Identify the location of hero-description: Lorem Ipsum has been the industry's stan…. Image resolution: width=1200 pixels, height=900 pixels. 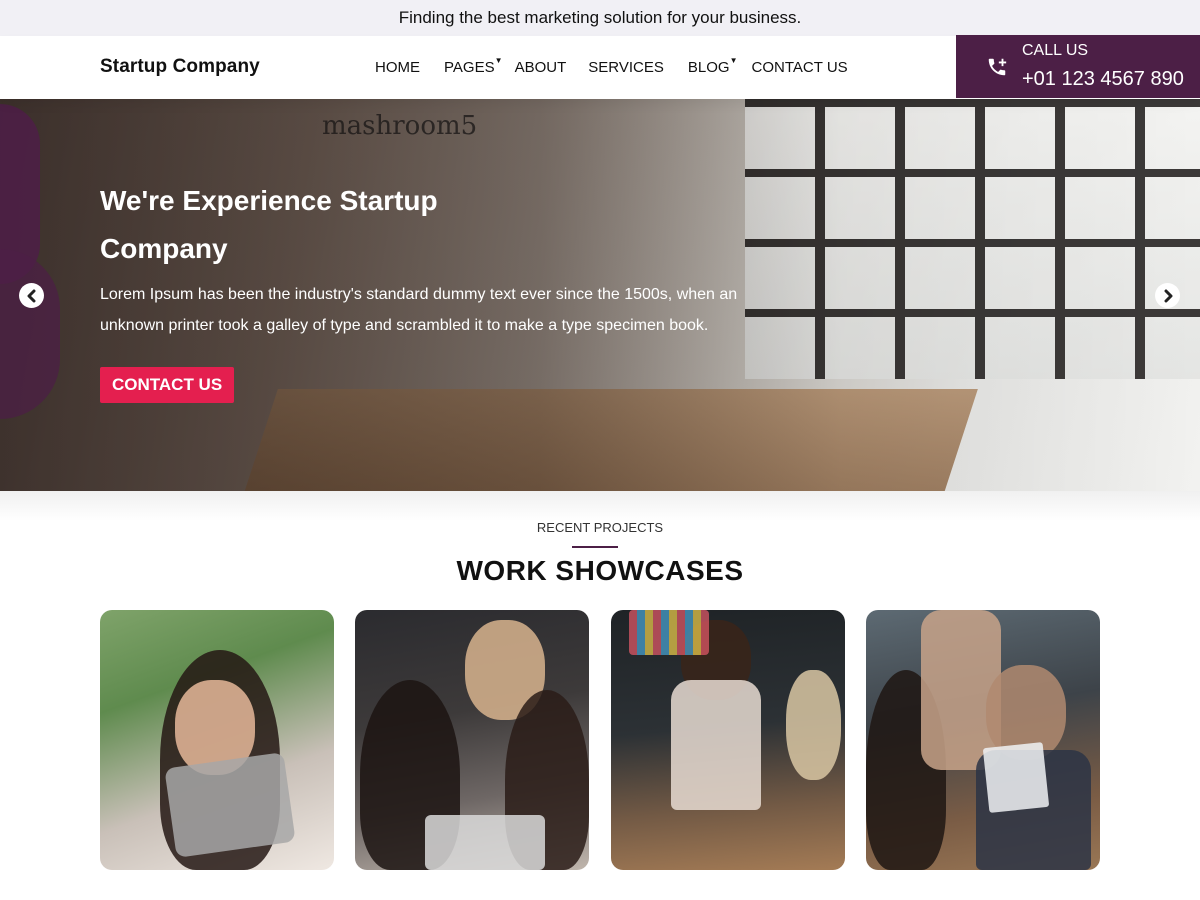
(419, 310).